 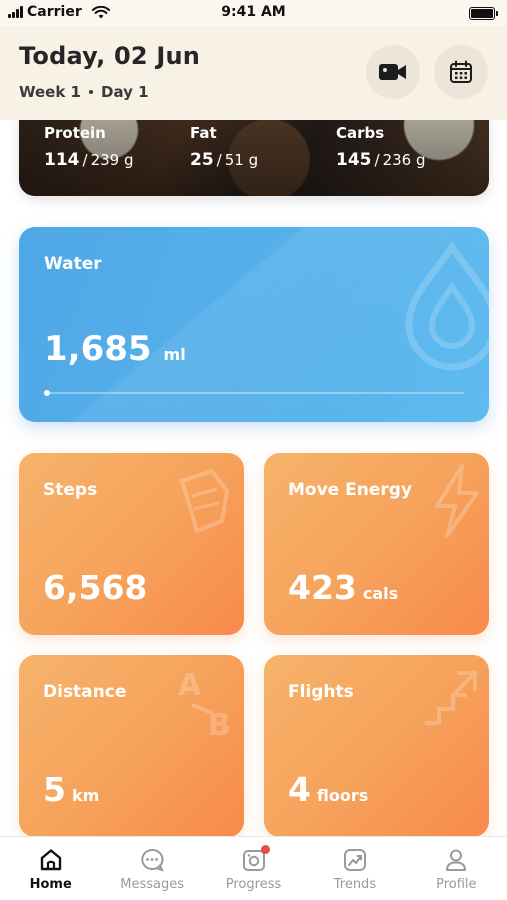 I want to click on distance-value: 5 km, so click(x=71, y=789).